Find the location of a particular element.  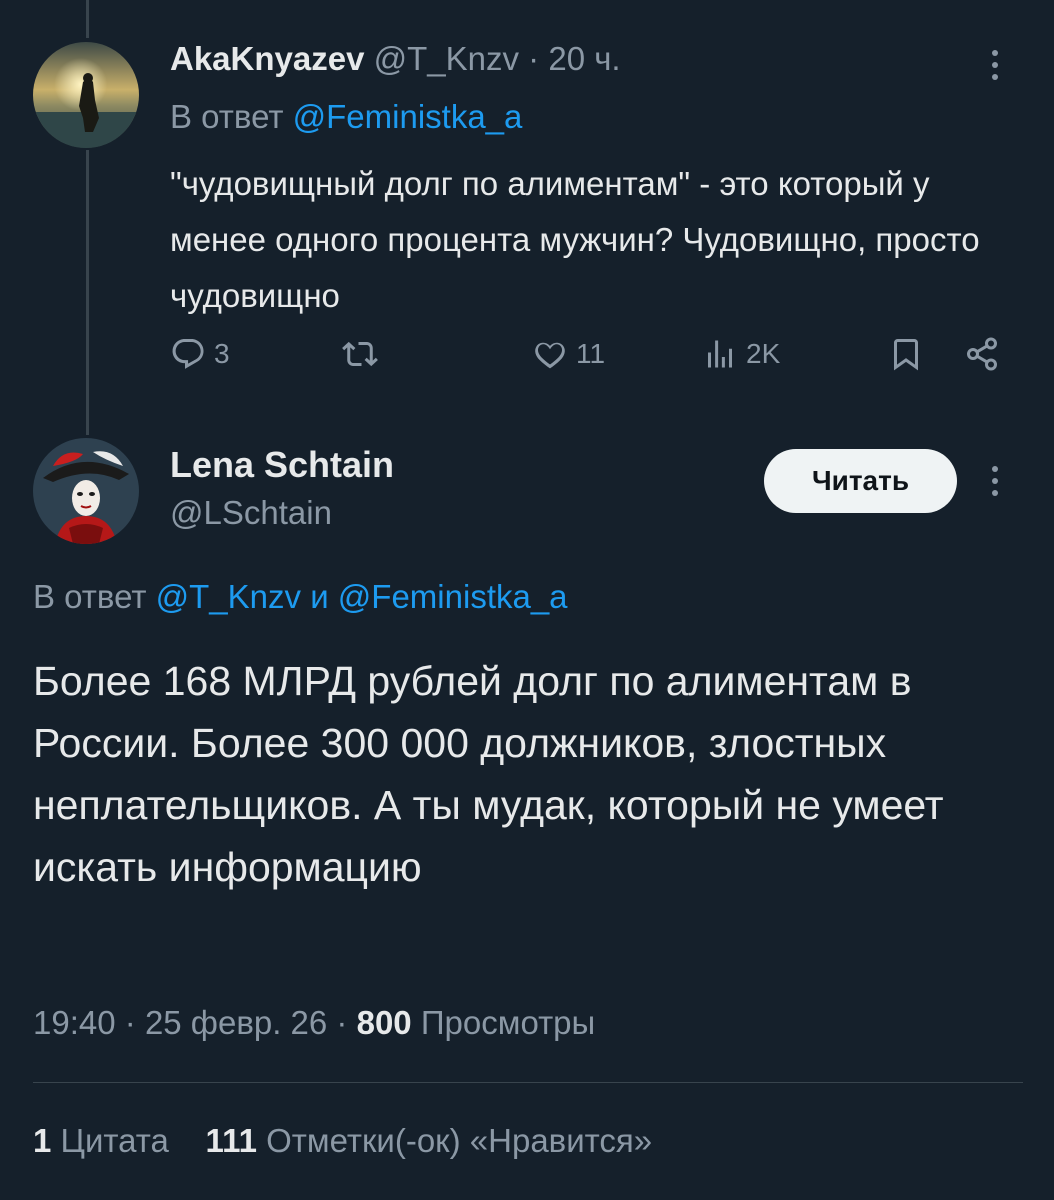

mention-link: @T_Knzv is located at coordinates (228, 596).